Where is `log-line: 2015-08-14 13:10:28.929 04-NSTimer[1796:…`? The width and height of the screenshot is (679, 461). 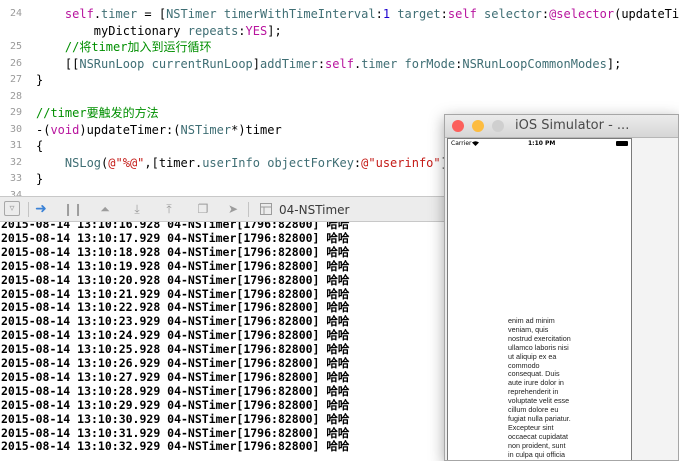 log-line: 2015-08-14 13:10:28.929 04-NSTimer[1796:… is located at coordinates (175, 391).